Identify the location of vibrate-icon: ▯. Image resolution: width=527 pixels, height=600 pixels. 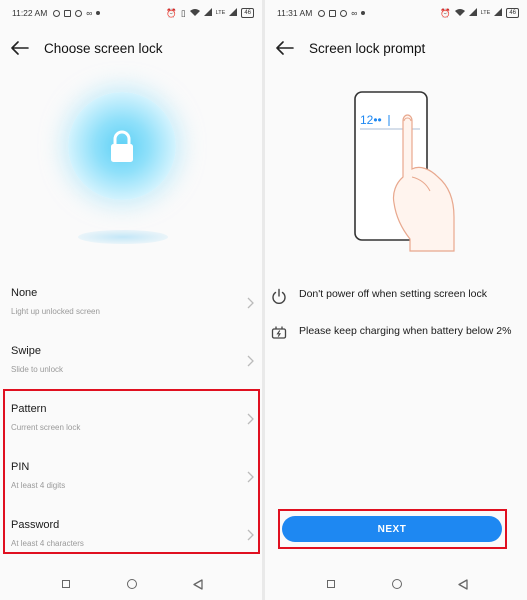
(183, 12).